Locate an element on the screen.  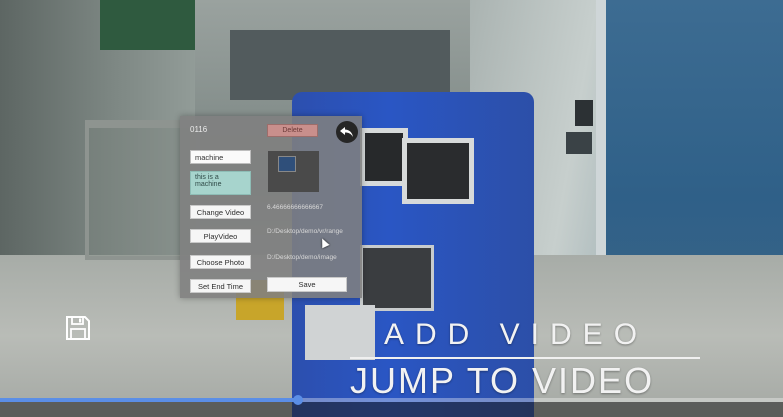
back-arrow-icon is located at coordinates (346, 132).